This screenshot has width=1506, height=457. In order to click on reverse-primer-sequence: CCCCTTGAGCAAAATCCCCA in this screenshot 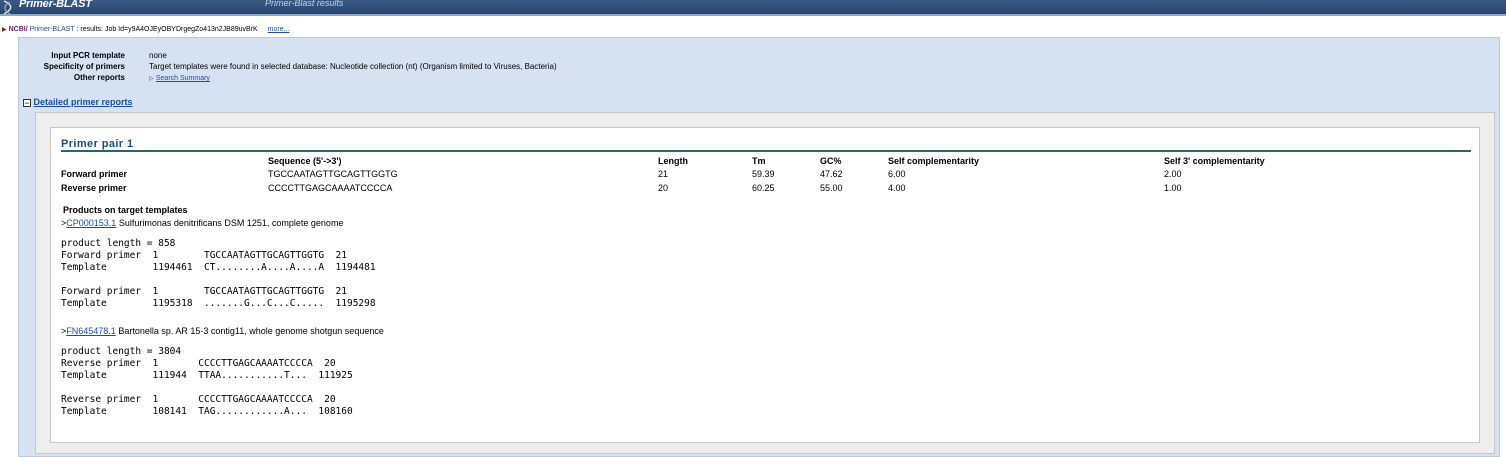, I will do `click(330, 188)`.